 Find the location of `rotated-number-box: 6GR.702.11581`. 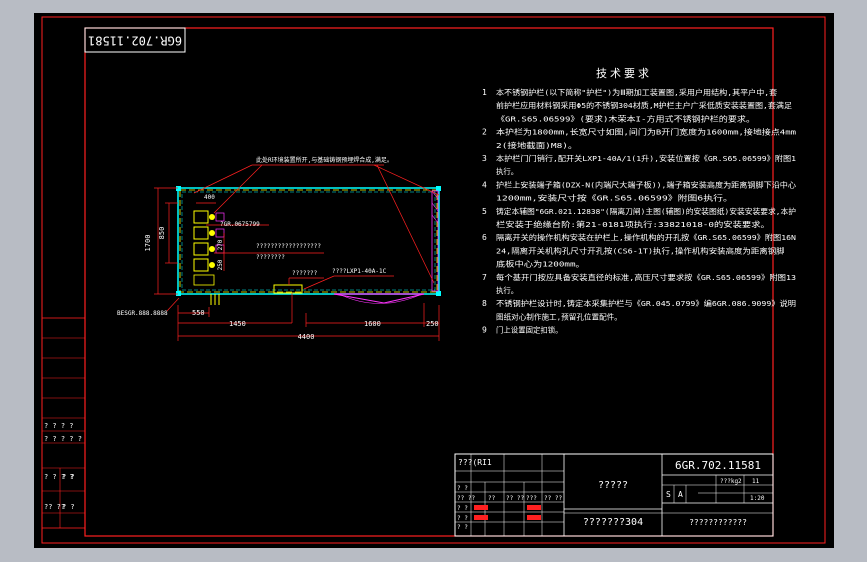

rotated-number-box: 6GR.702.11581 is located at coordinates (135, 40).